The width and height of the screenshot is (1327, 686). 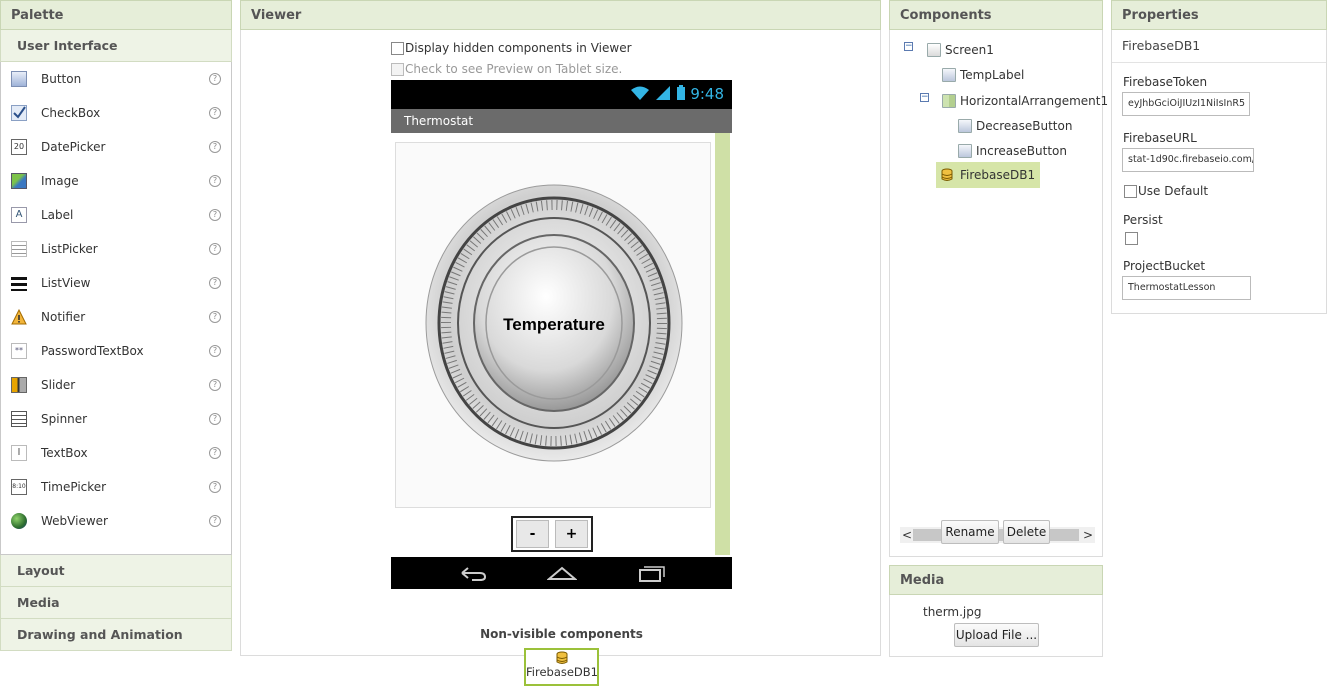 What do you see at coordinates (988, 175) in the screenshot?
I see `tree-node-firebasedb1: FirebaseDB1` at bounding box center [988, 175].